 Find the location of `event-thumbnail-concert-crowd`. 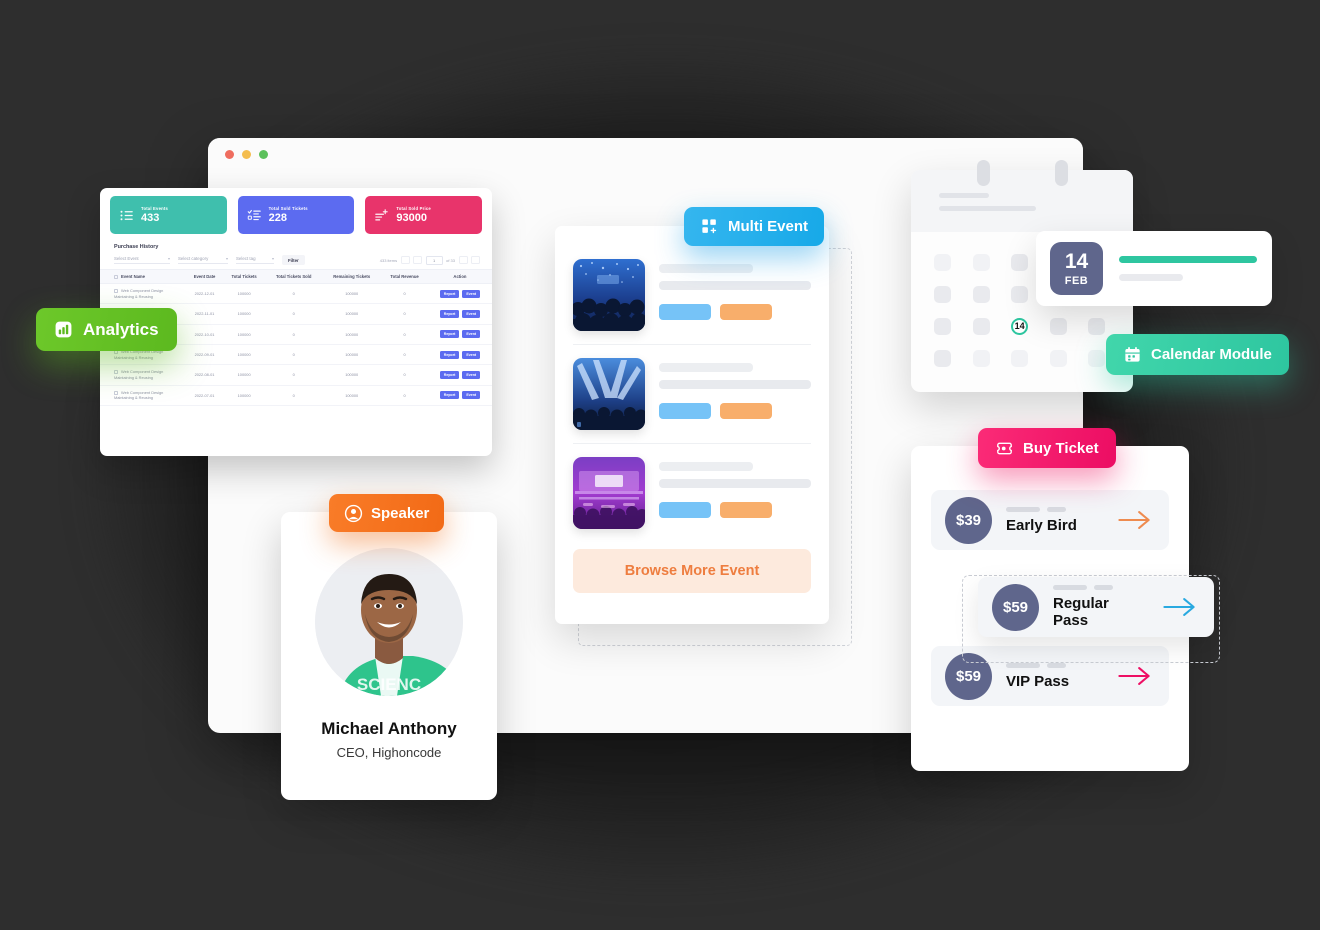

event-thumbnail-concert-crowd is located at coordinates (609, 295).